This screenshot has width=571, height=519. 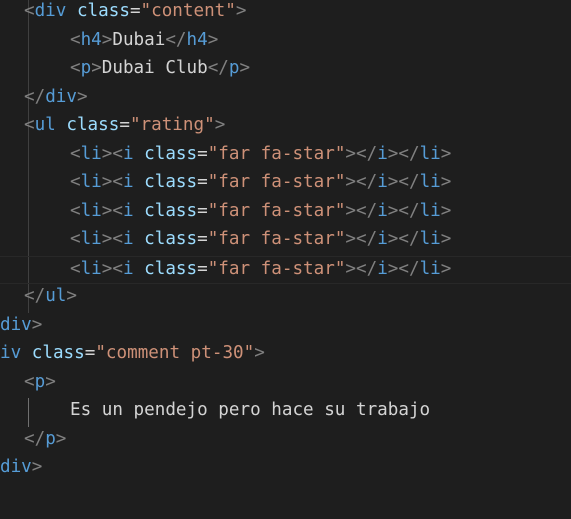 I want to click on code-line: <p>Dubai Club</p>, so click(x=285, y=70).